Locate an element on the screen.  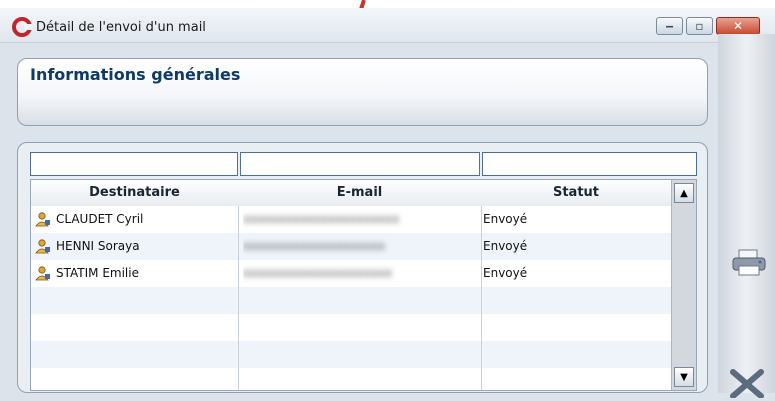
general-info-title: Informations générales is located at coordinates (135, 74).